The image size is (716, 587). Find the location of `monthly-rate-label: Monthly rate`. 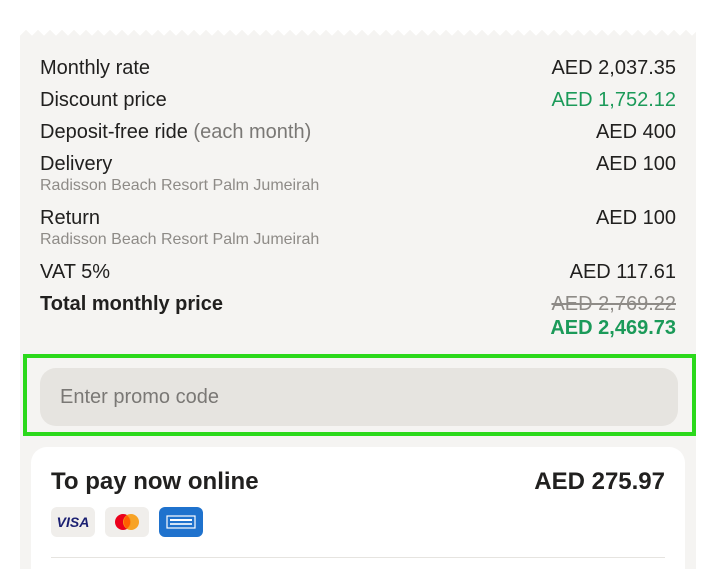

monthly-rate-label: Monthly rate is located at coordinates (95, 68).